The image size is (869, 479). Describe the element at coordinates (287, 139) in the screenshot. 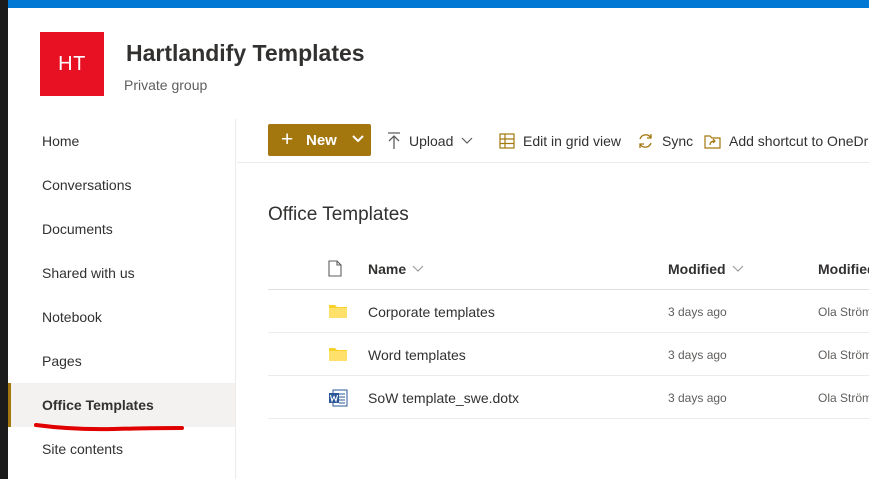

I see `plus-icon: +` at that location.